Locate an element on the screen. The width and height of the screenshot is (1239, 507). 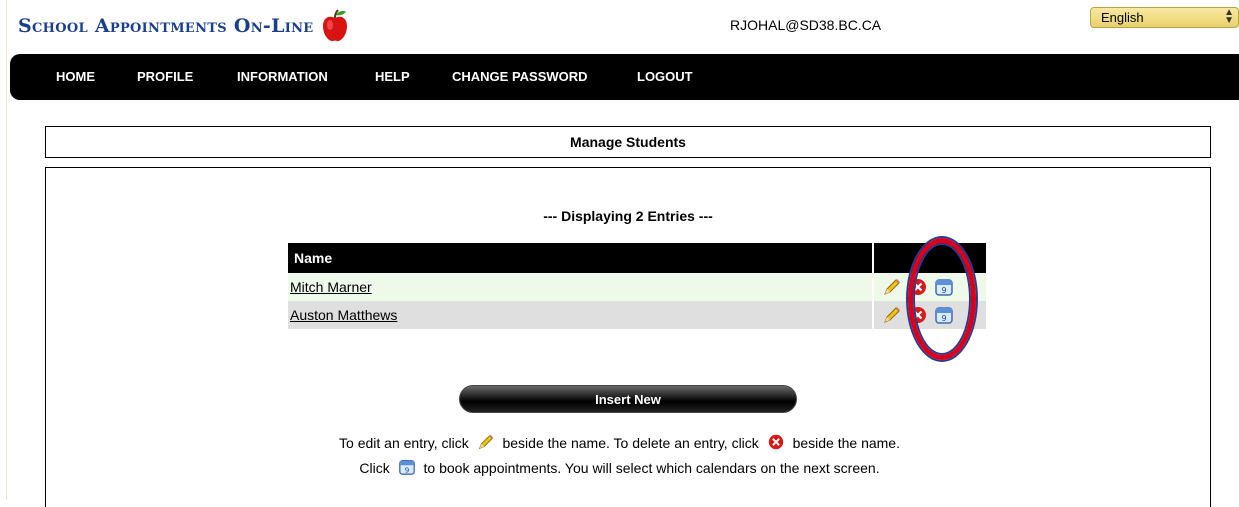
svg-text: 9 is located at coordinates (406, 469).